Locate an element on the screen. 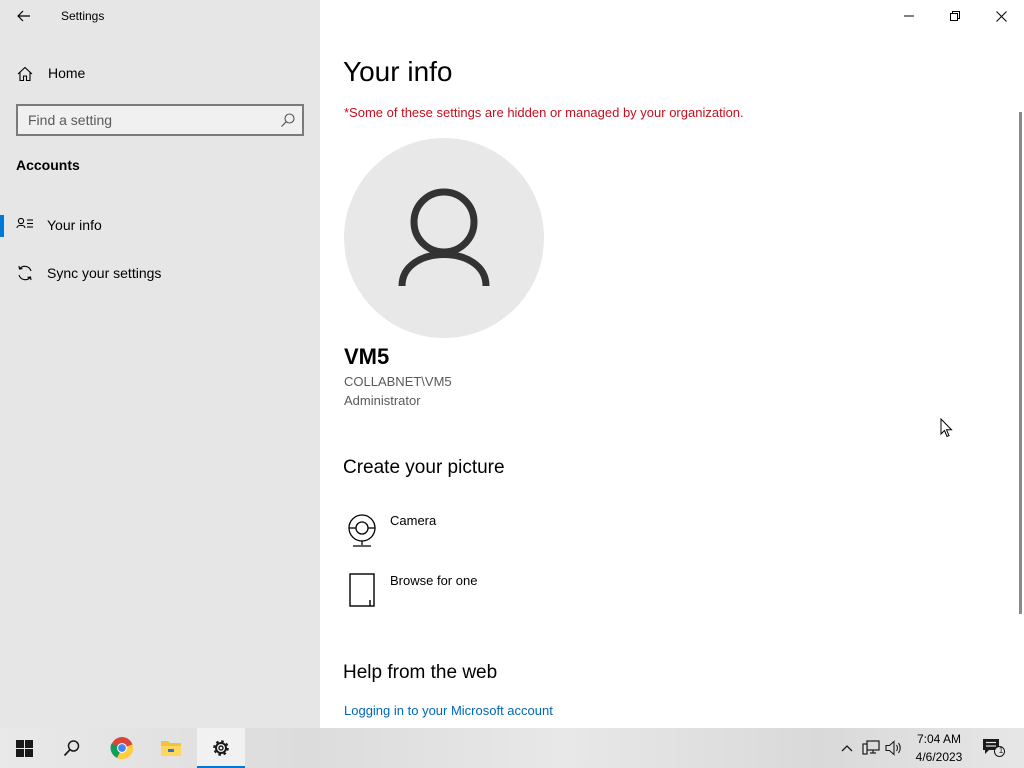 The width and height of the screenshot is (1024, 768). chevron-up-icon is located at coordinates (847, 748).